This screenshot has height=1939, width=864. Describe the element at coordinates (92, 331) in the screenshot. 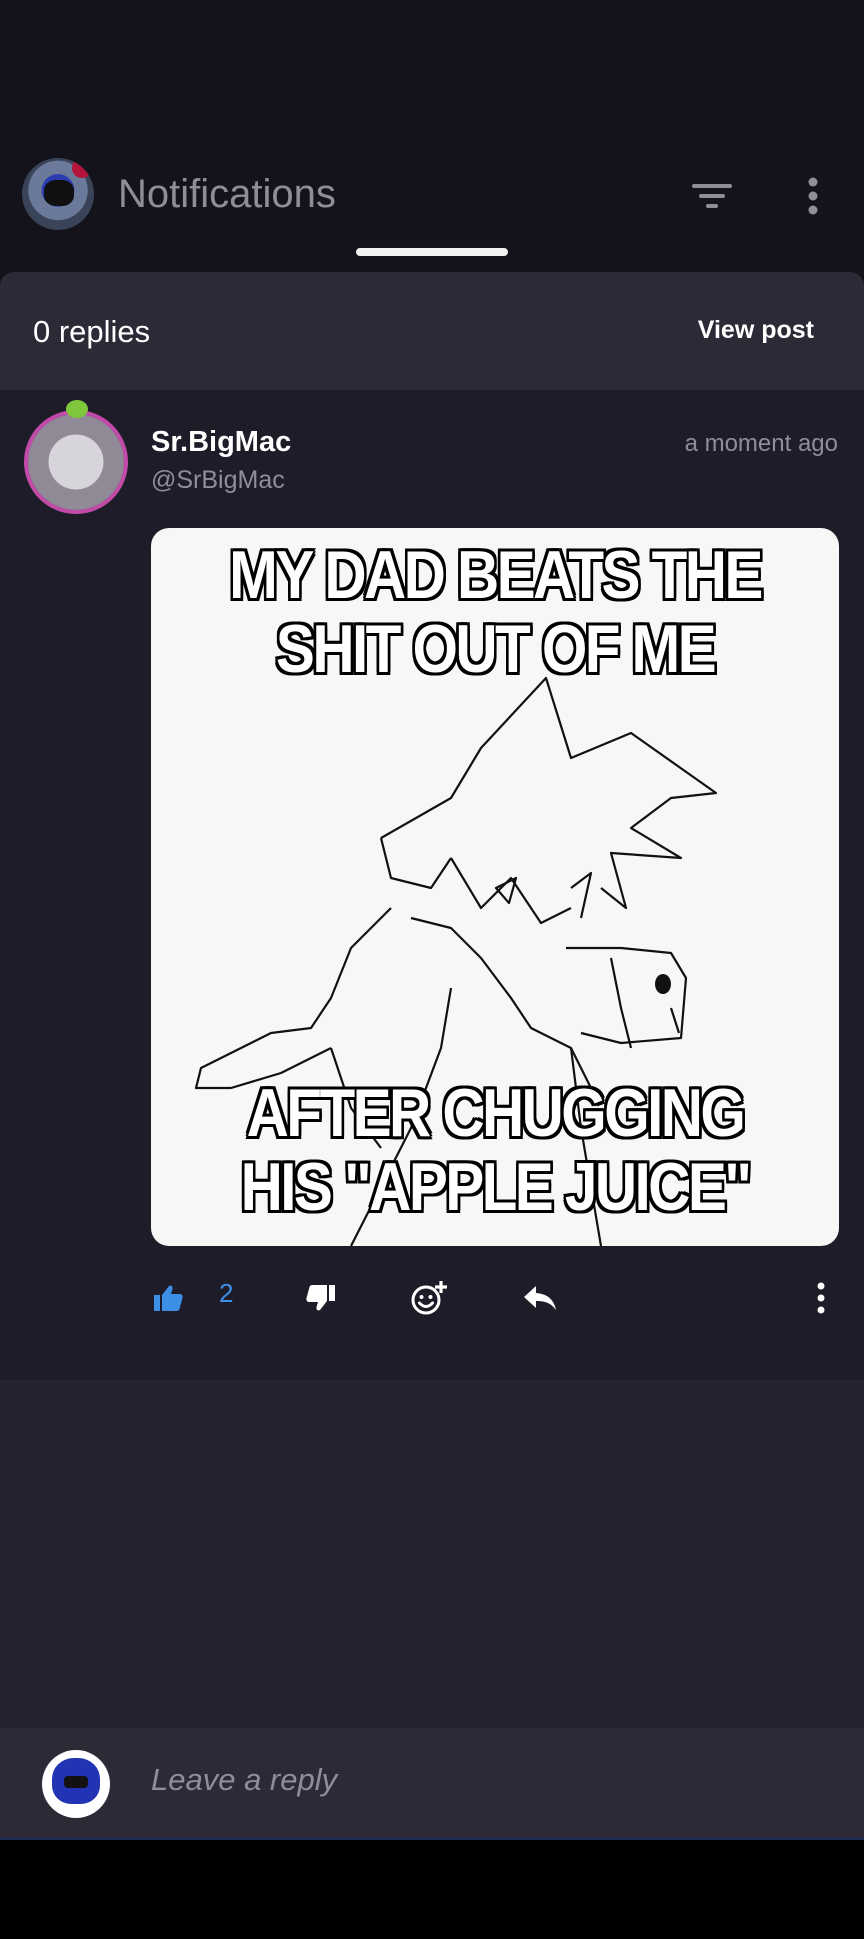

I see `replies-count: 0 replies` at that location.